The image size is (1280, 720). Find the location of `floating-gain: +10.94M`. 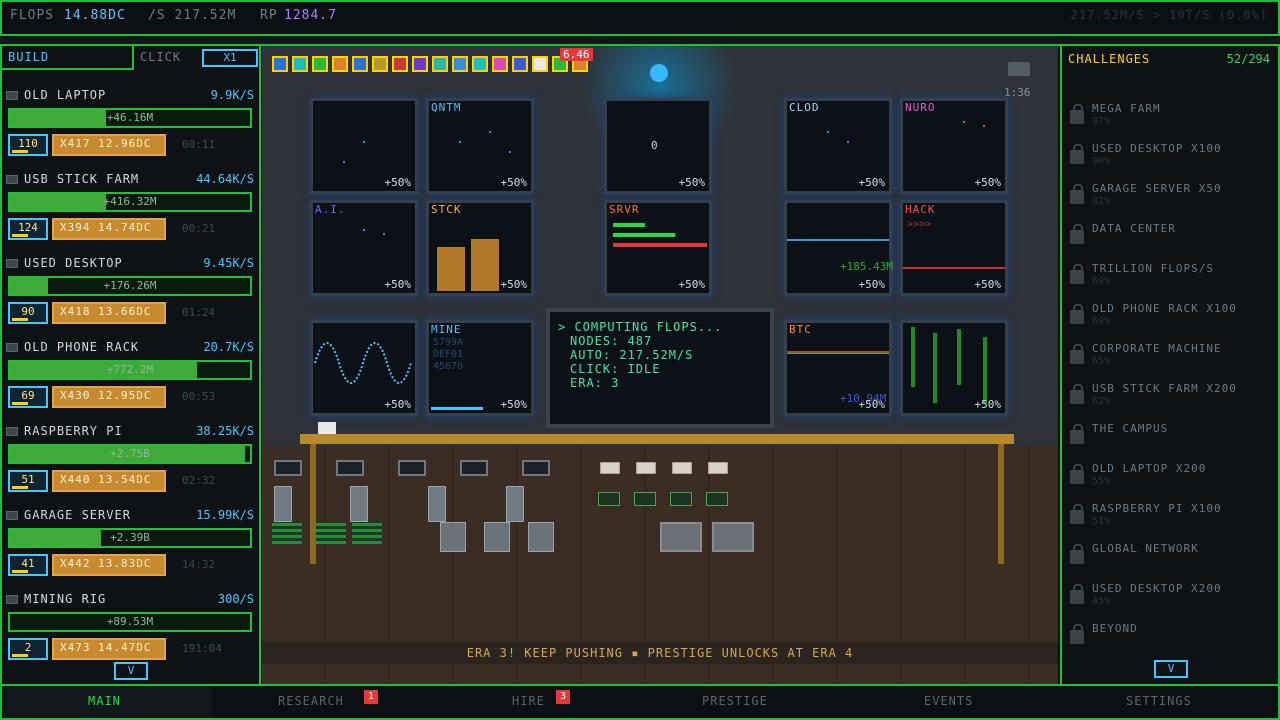

floating-gain: +10.94M is located at coordinates (863, 398).